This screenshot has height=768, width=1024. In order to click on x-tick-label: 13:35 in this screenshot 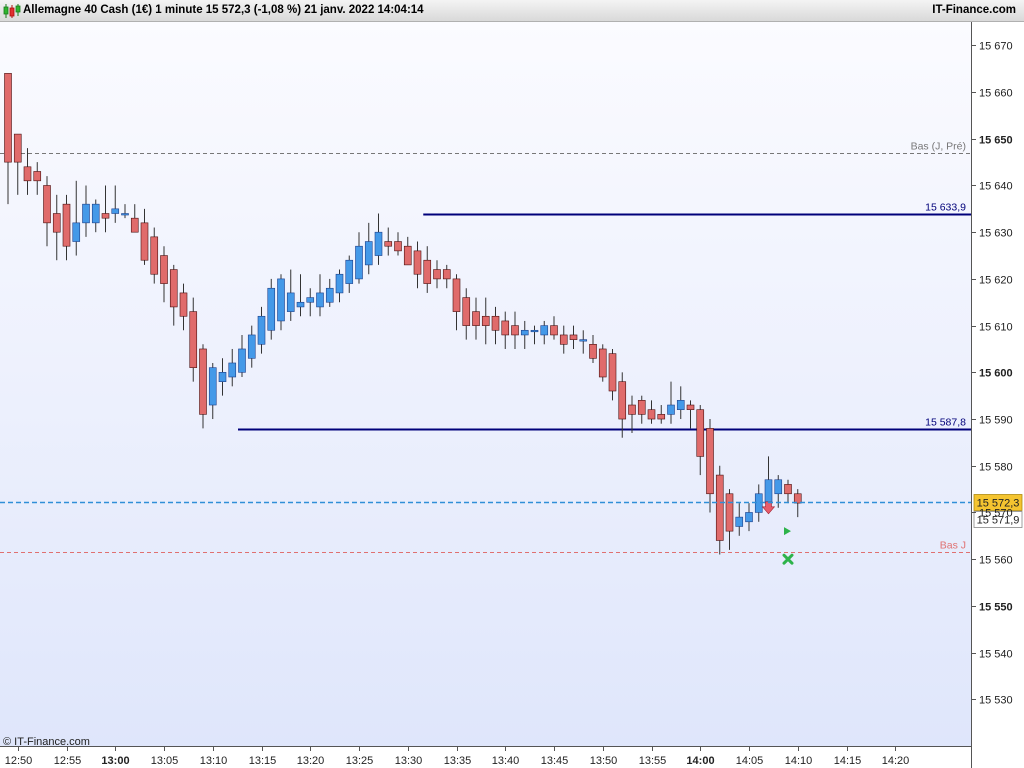, I will do `click(458, 761)`.